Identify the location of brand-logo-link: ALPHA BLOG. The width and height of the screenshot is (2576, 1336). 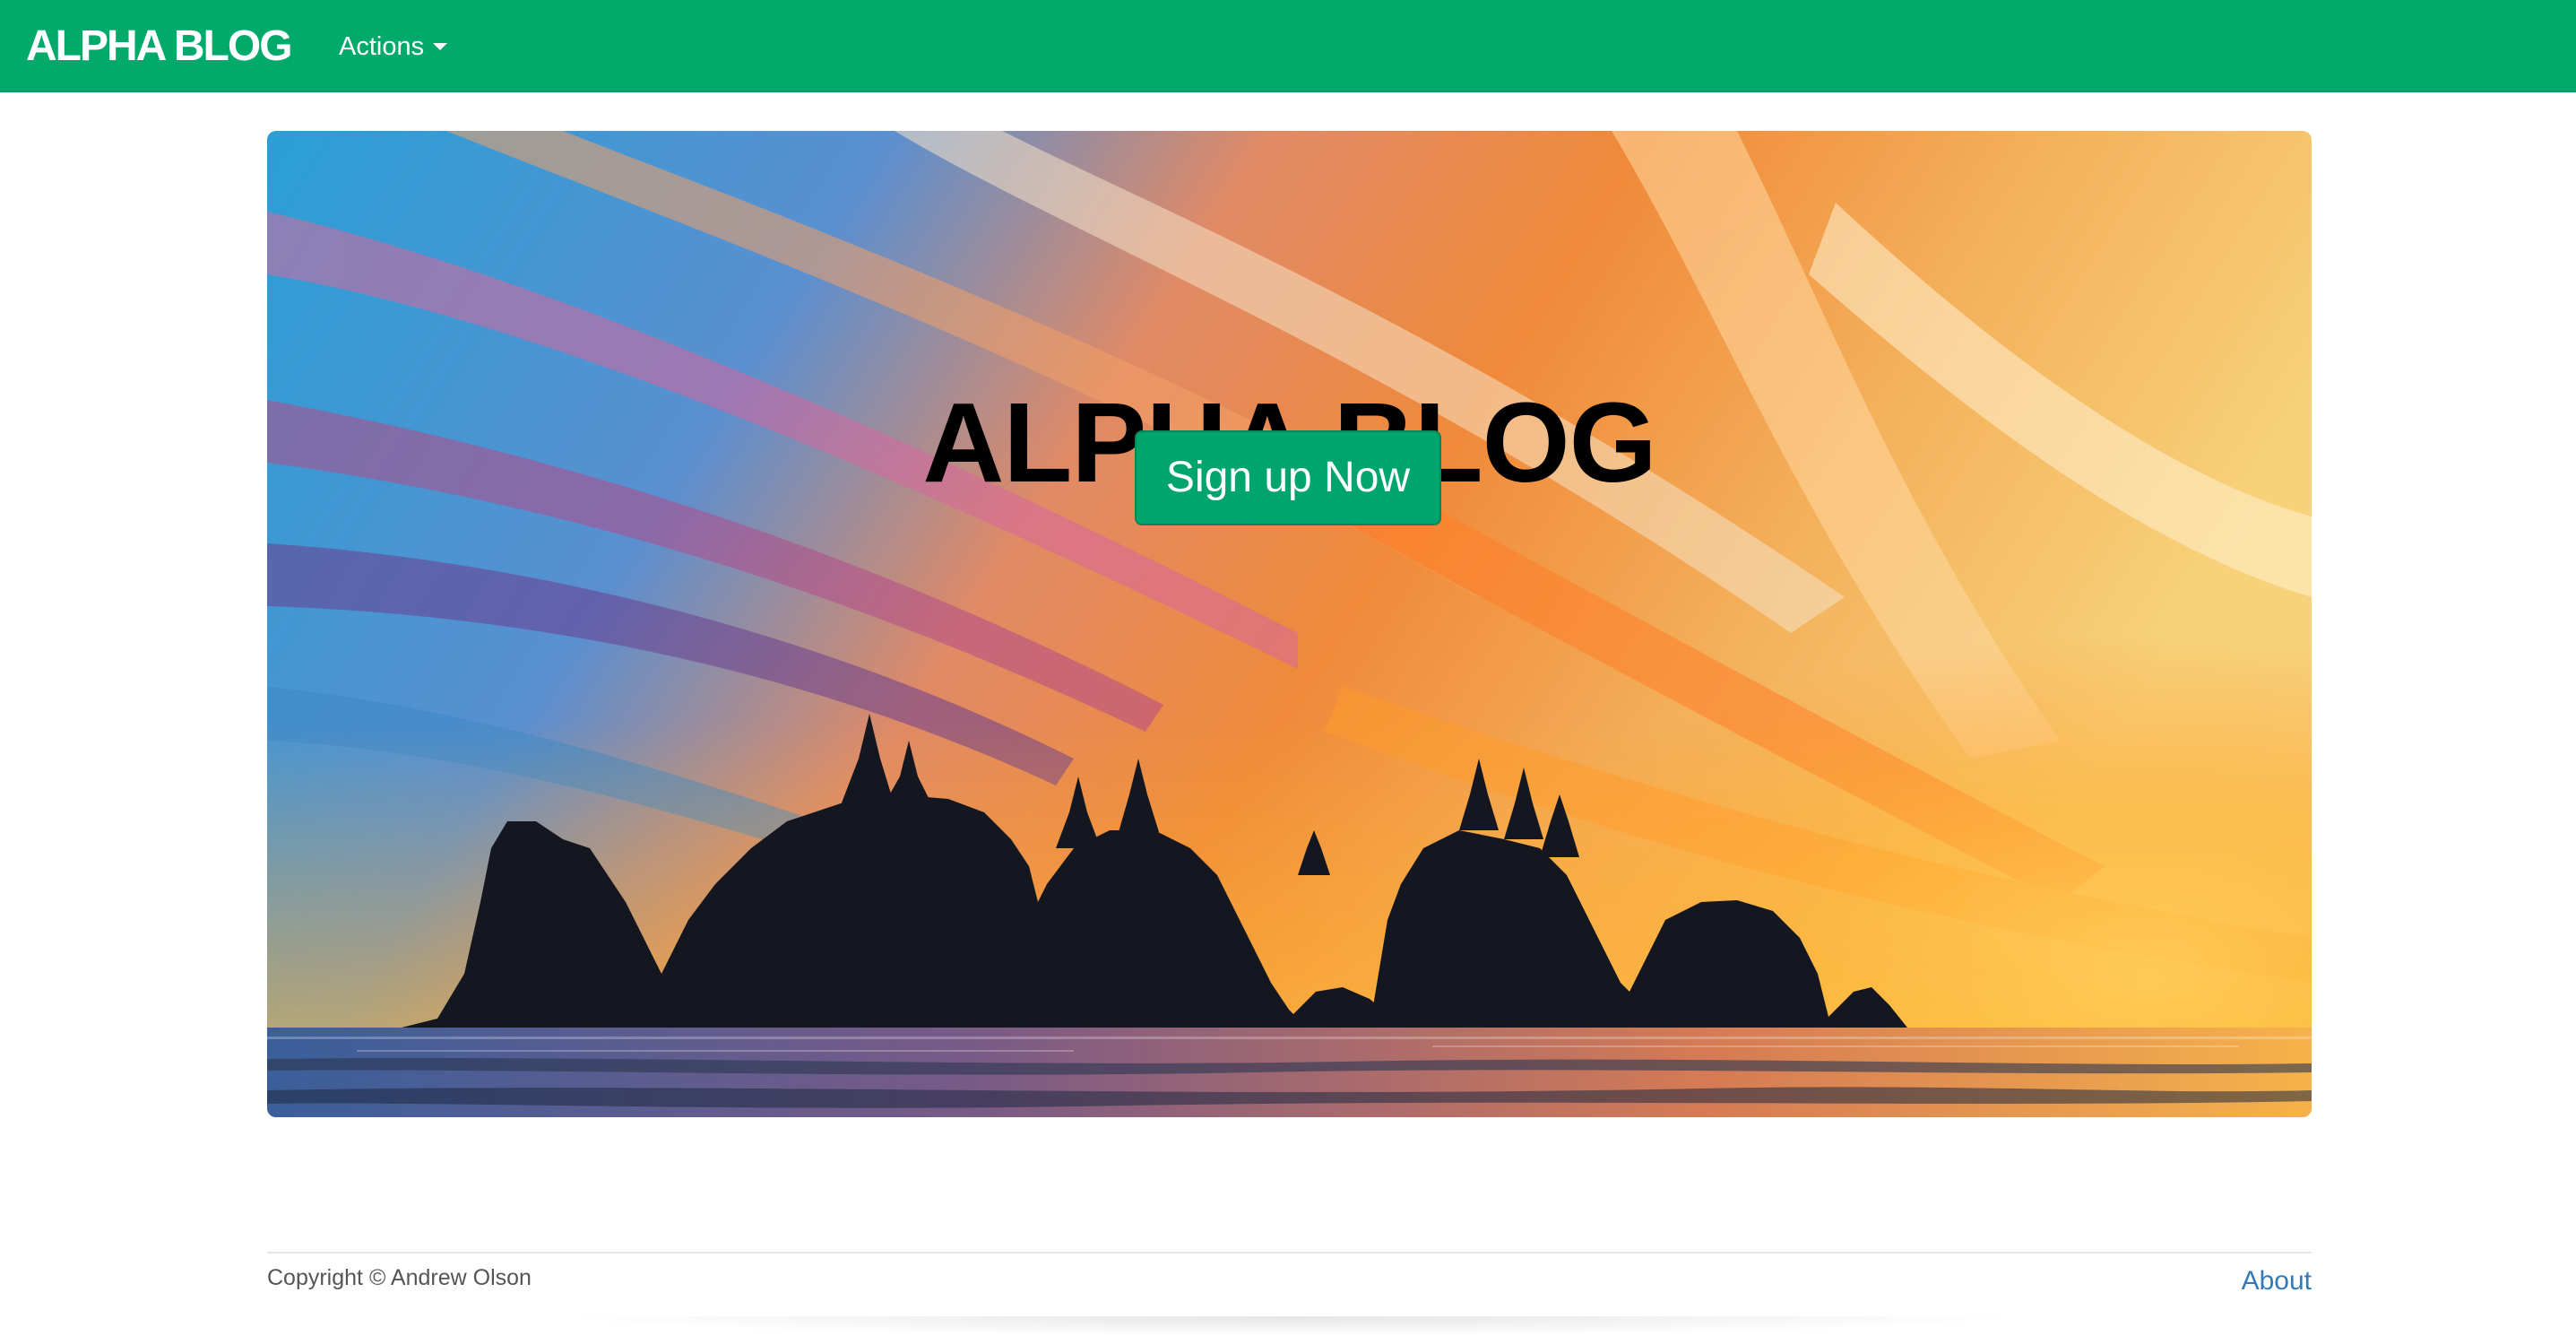
(159, 46).